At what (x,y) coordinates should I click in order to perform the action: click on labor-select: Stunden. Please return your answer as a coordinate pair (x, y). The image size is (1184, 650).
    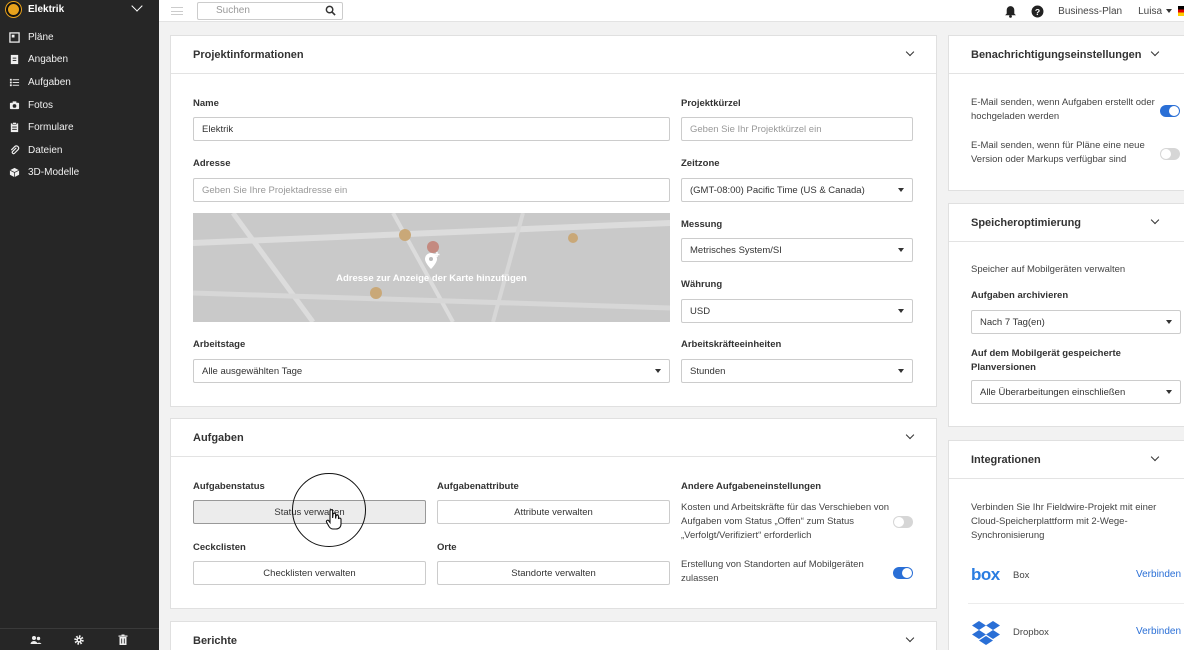
    Looking at the image, I should click on (797, 371).